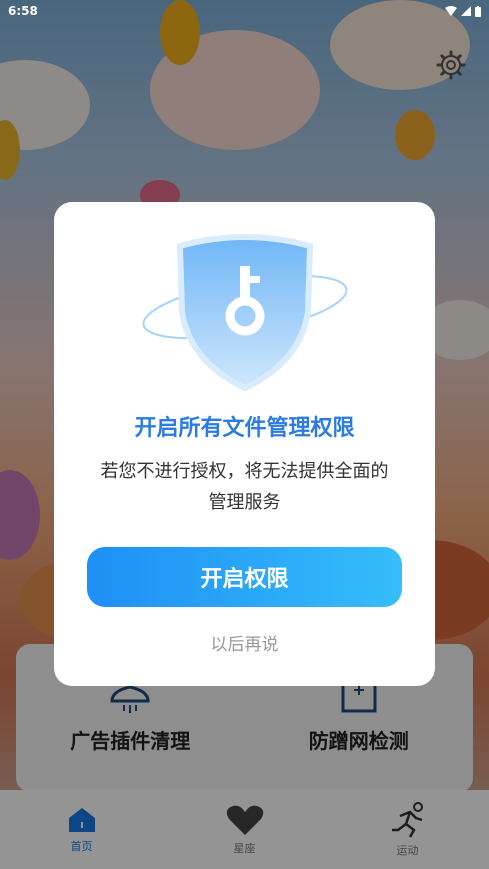 The width and height of the screenshot is (489, 869). Describe the element at coordinates (244, 642) in the screenshot. I see `later-link: 以后再说` at that location.